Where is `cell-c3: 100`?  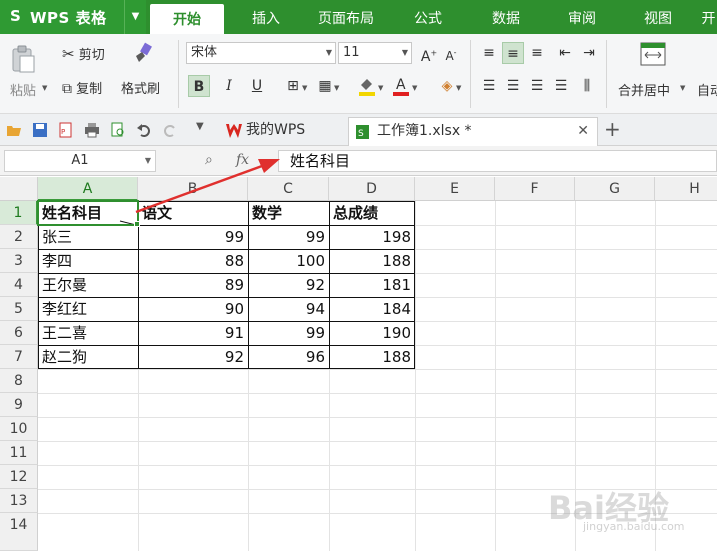 cell-c3: 100 is located at coordinates (288, 261).